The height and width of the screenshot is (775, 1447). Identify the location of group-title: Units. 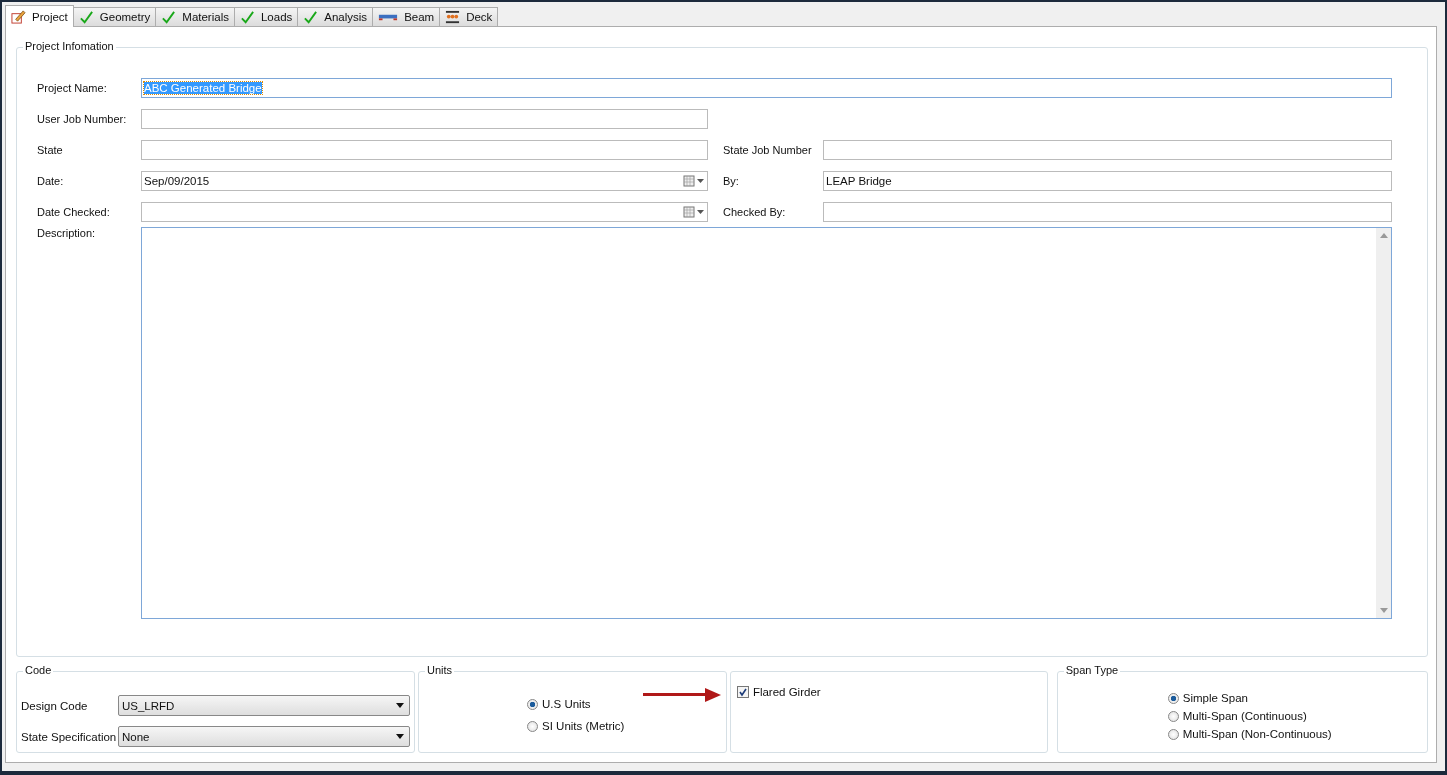
(440, 670).